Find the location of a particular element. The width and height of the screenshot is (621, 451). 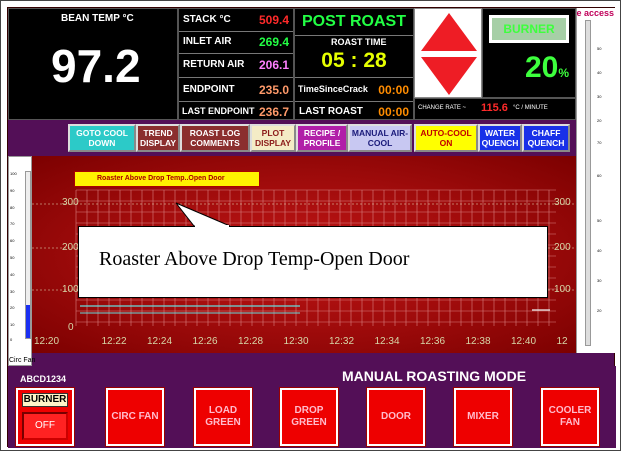

roast-time-label: ROAST TIME is located at coordinates (359, 42).